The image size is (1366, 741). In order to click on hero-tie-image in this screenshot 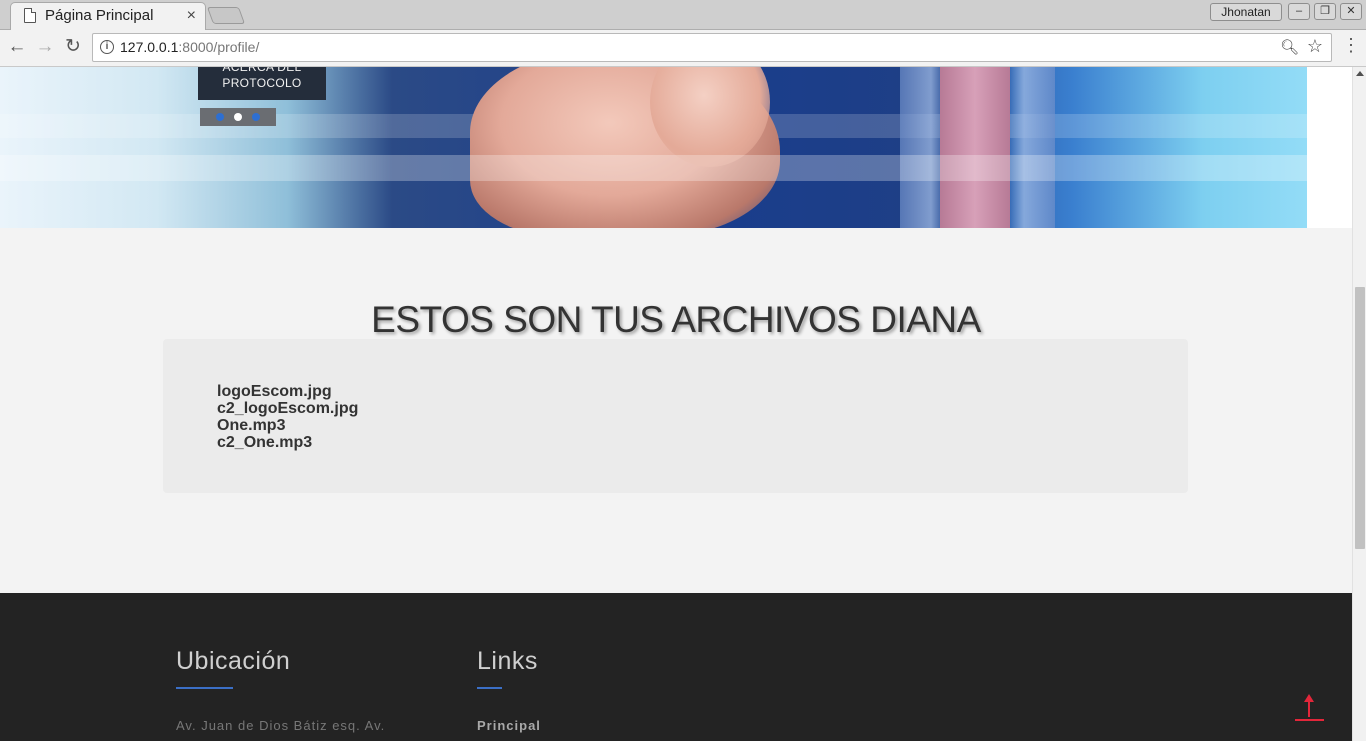, I will do `click(975, 147)`.